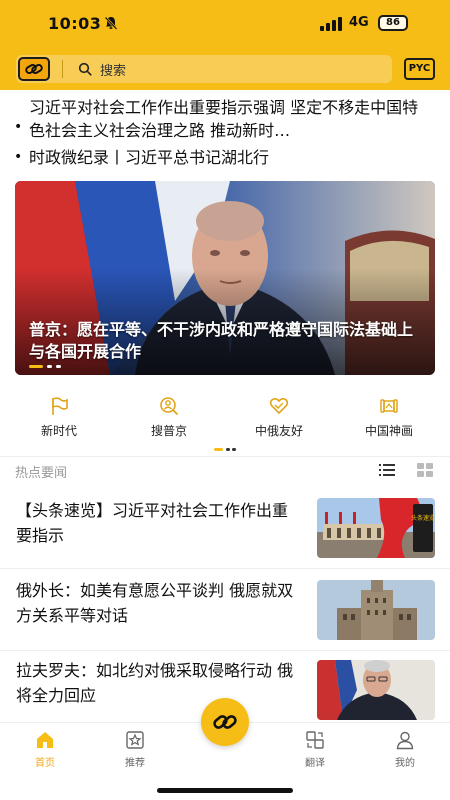  I want to click on quick-nav-label: 中俄友好, so click(278, 431).